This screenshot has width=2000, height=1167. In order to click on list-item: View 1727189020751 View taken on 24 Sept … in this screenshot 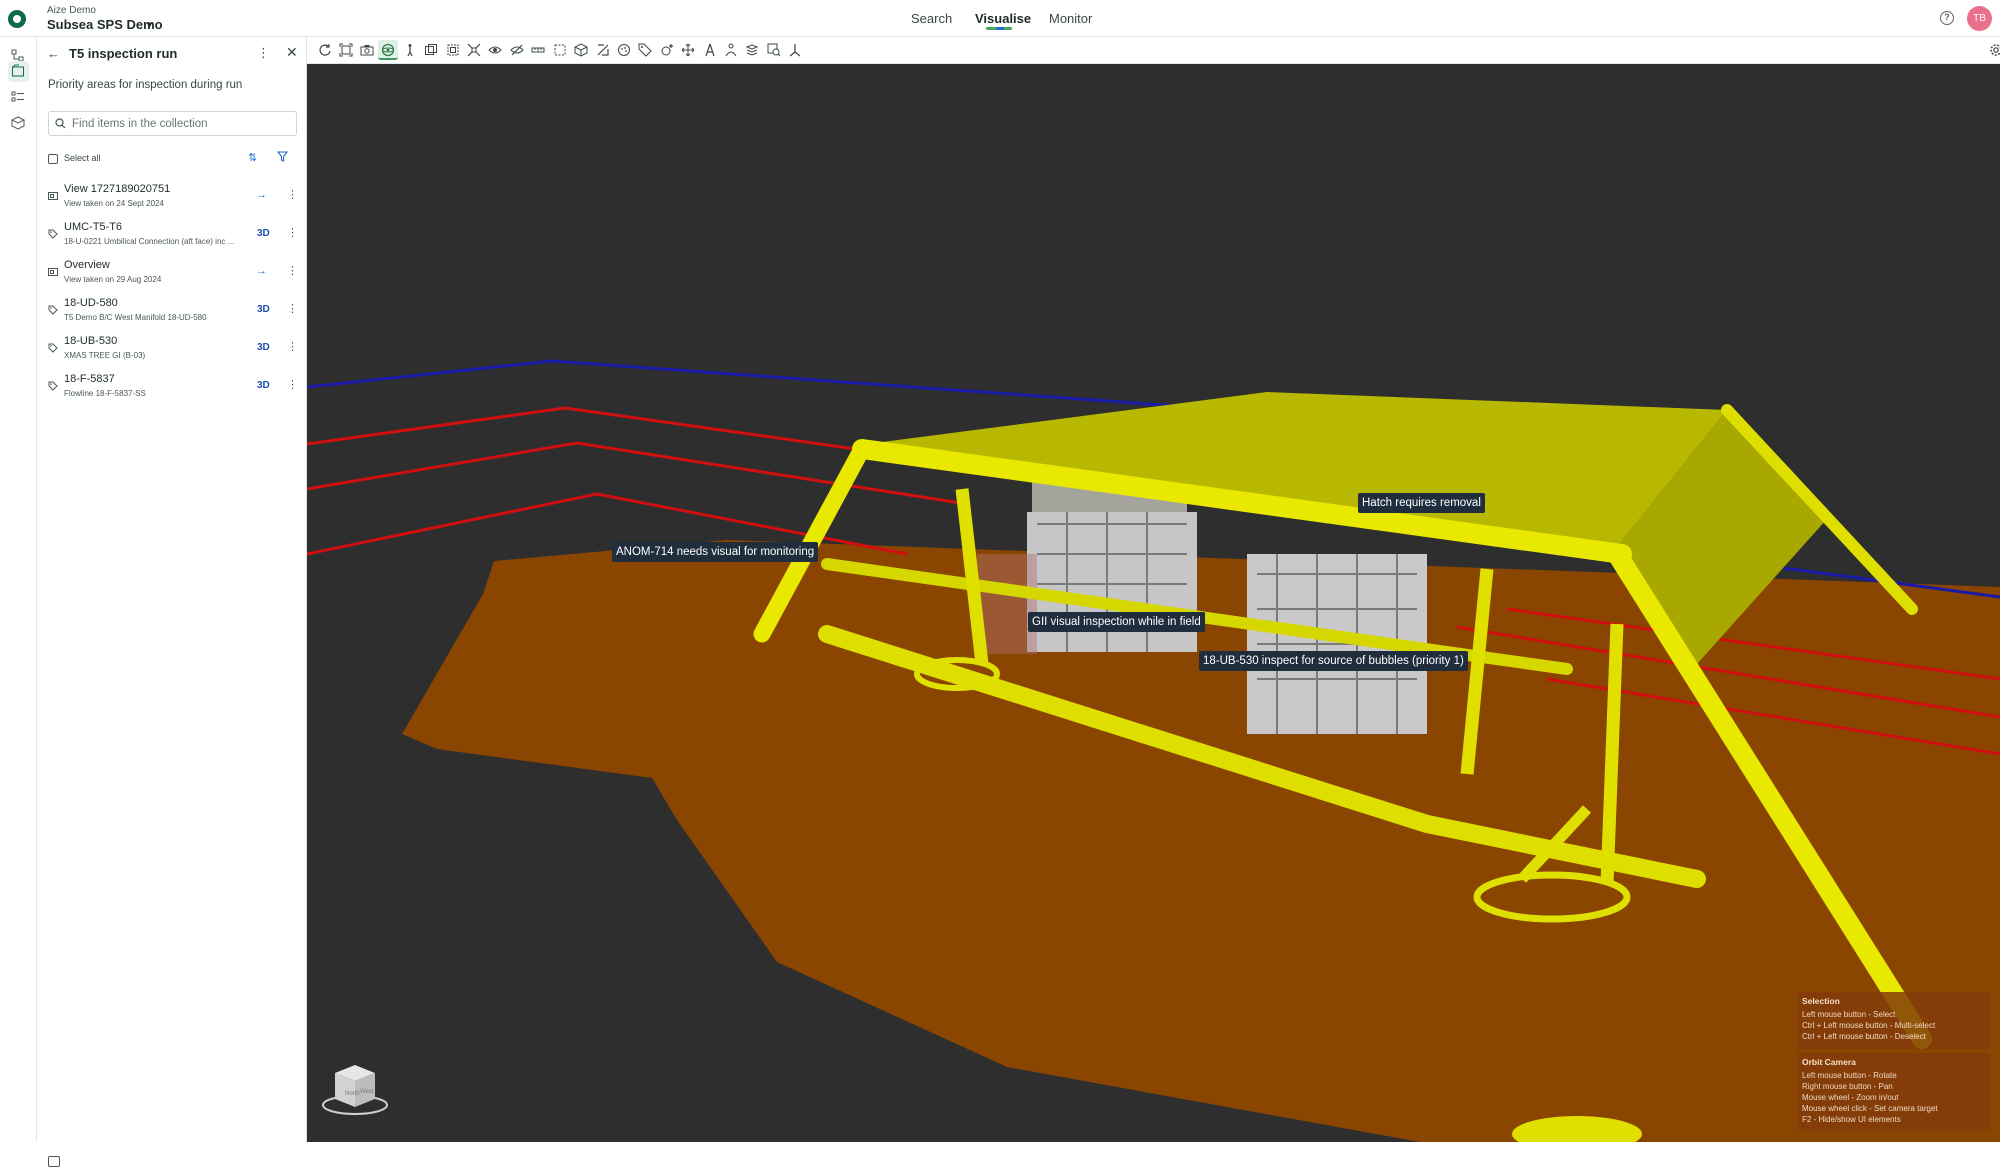, I will do `click(171, 197)`.